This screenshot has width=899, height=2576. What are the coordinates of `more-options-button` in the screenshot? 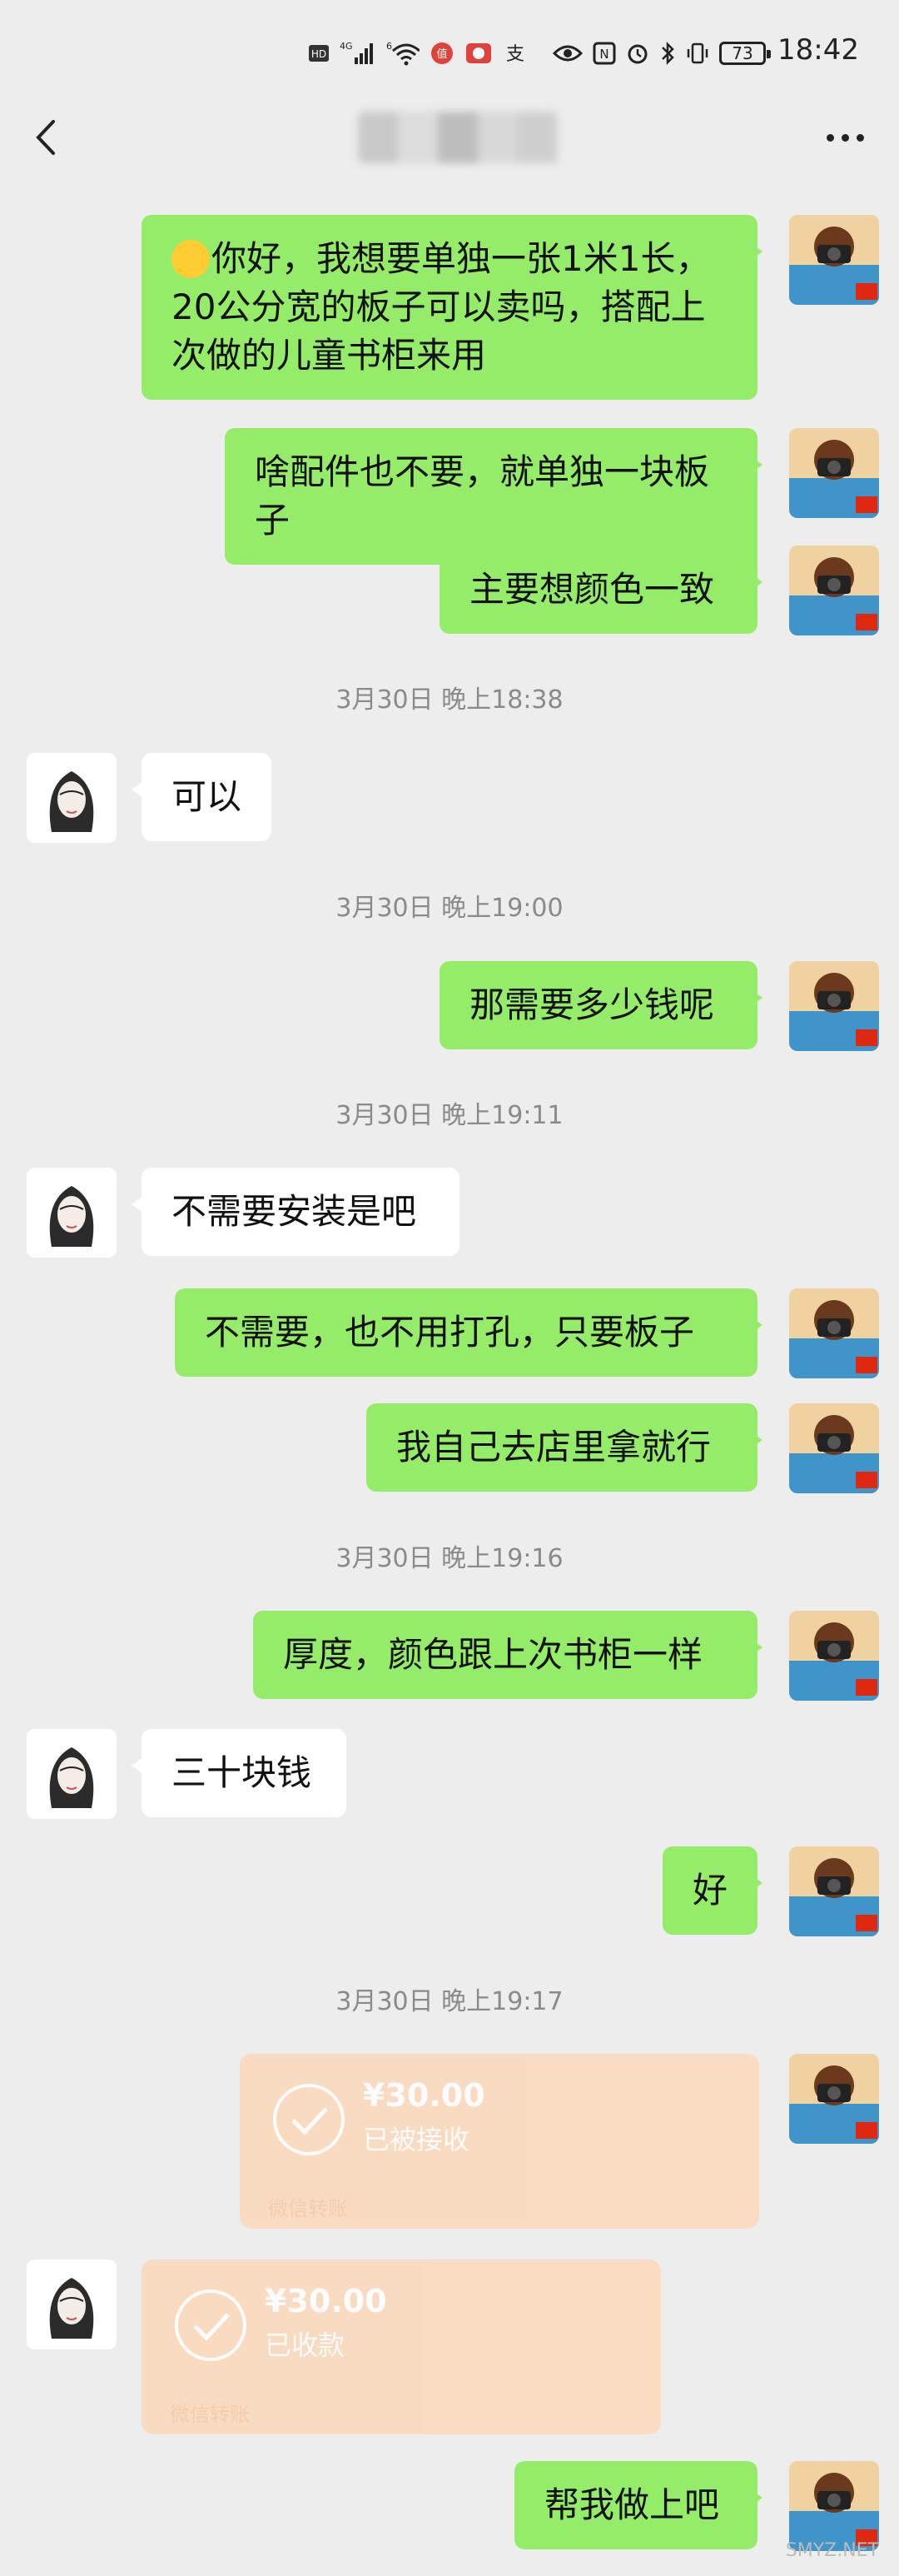 It's located at (845, 137).